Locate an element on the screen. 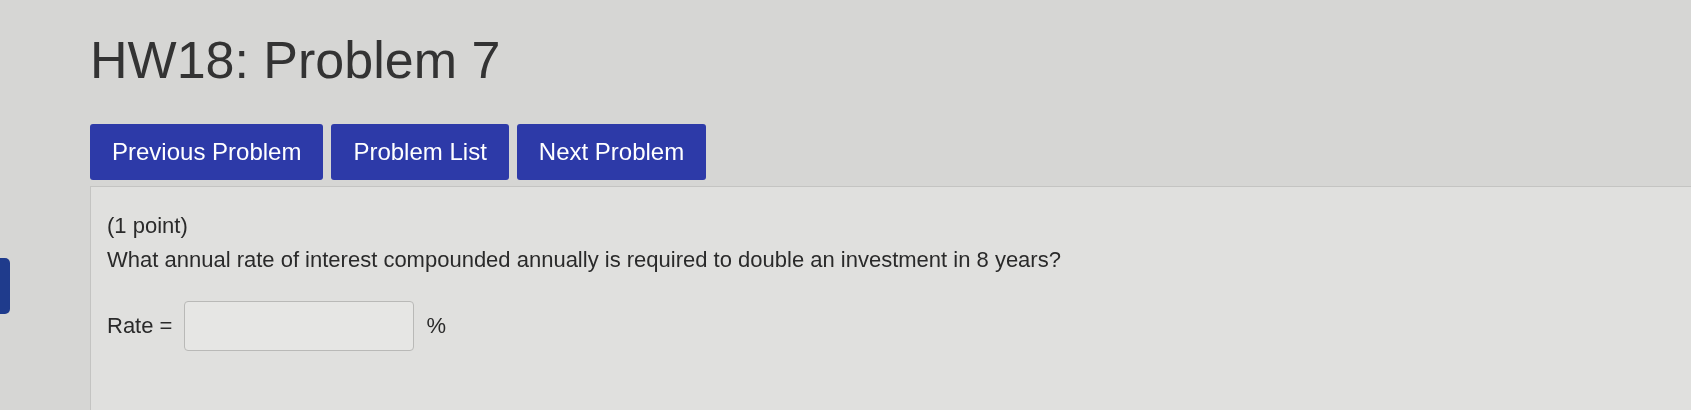 The image size is (1691, 410). sidebar-tab is located at coordinates (5, 286).